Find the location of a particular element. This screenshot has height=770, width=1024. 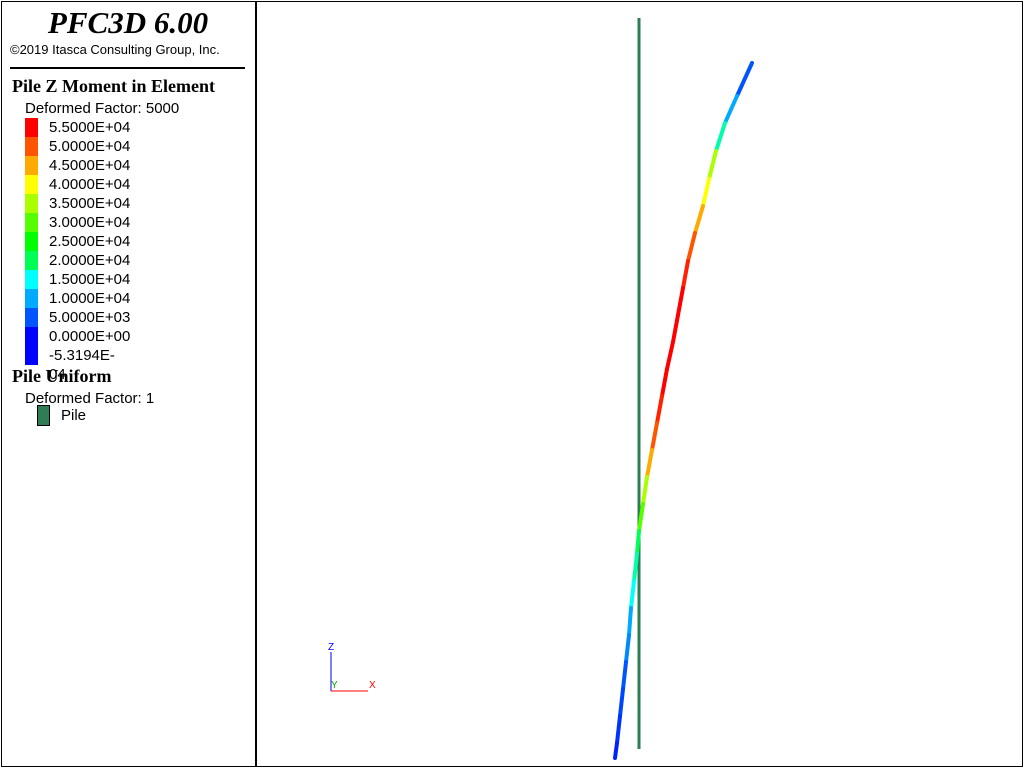

z-axis-label: Z is located at coordinates (331, 647).